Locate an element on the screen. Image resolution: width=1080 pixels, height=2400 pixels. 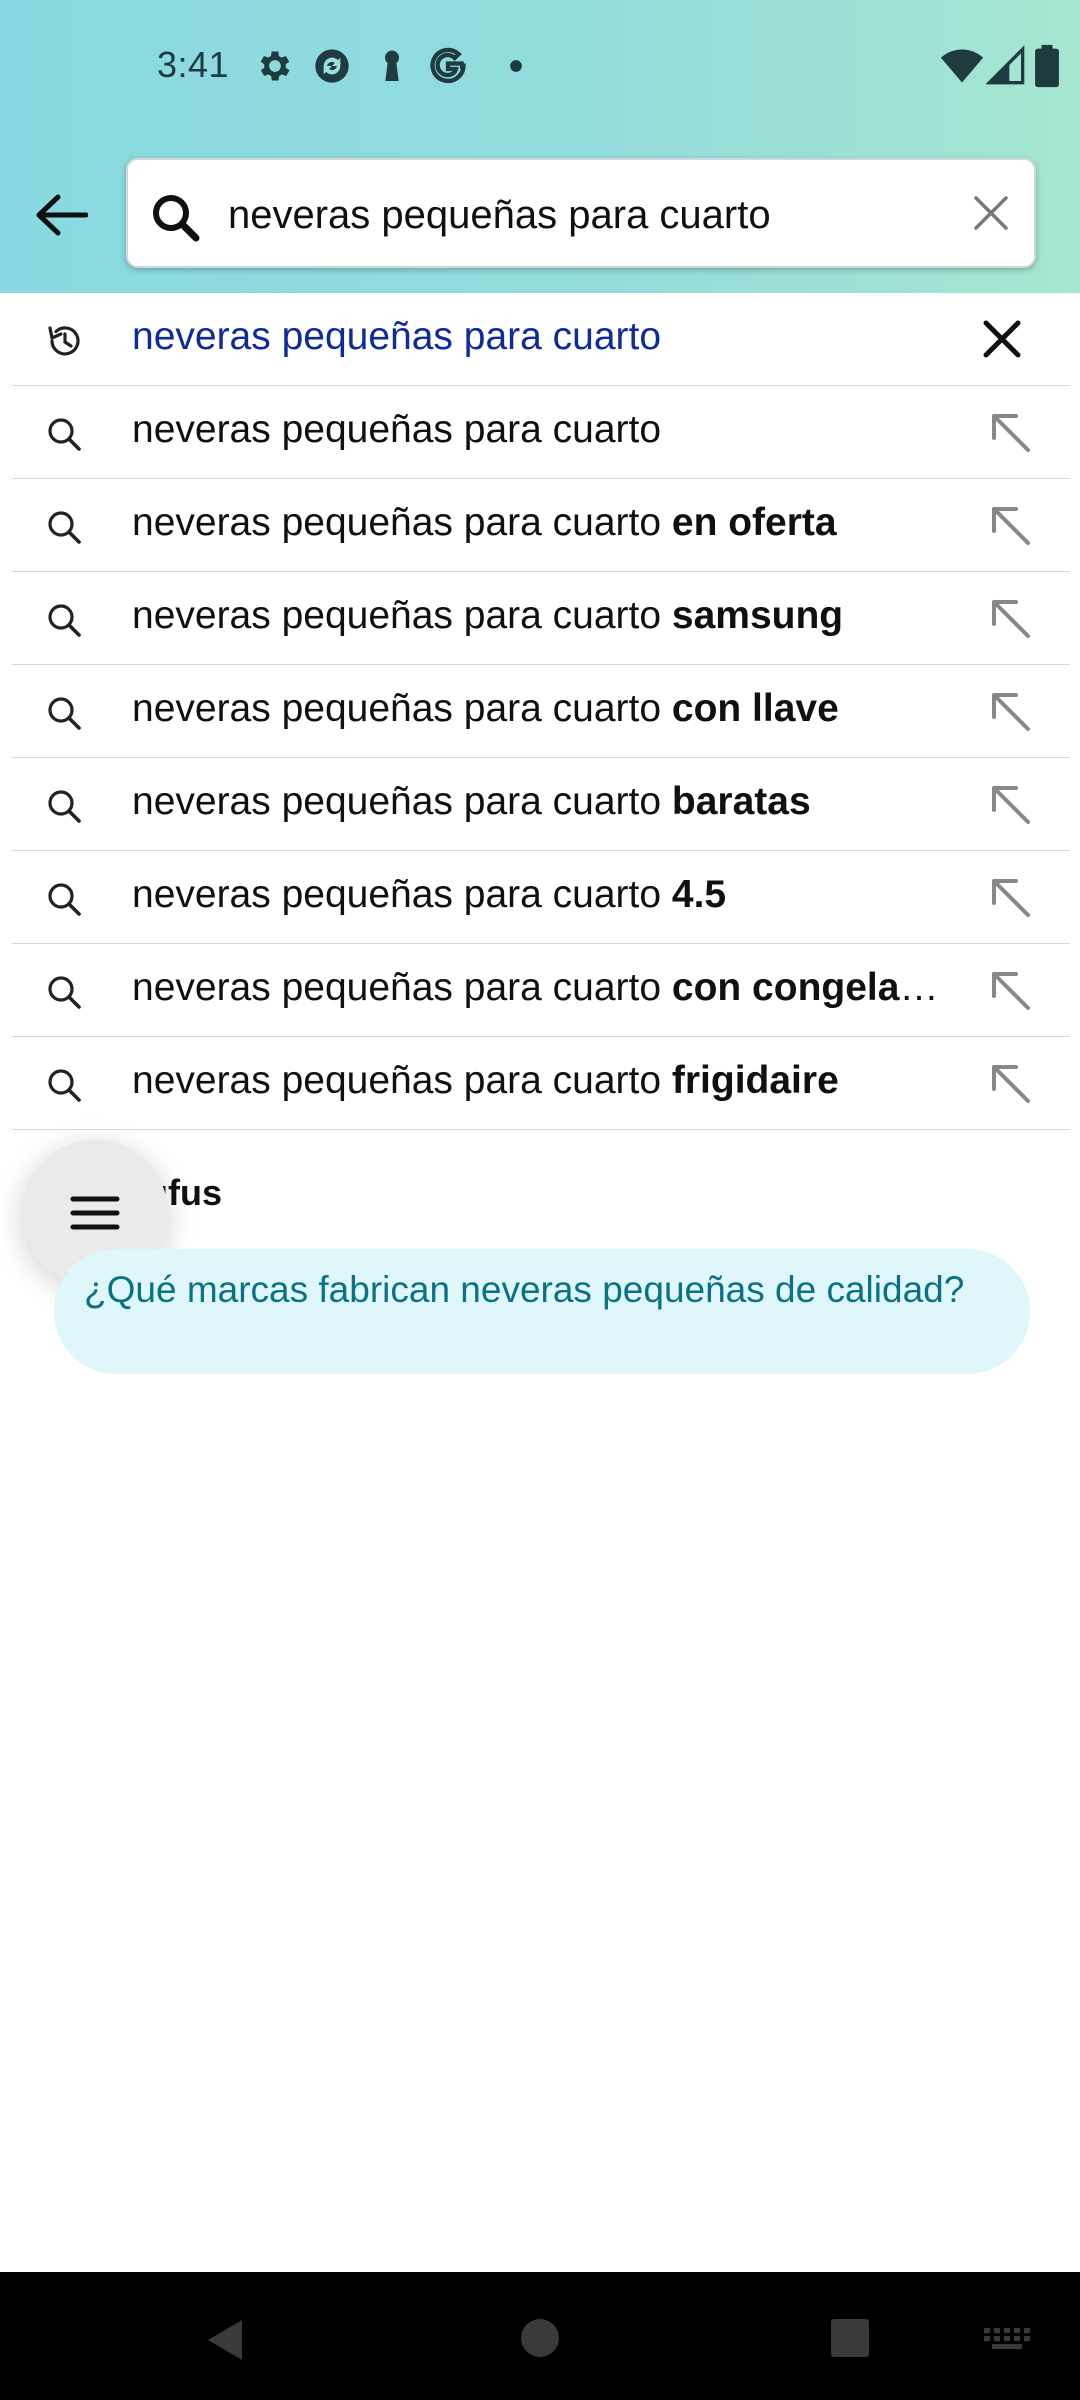
suggestion-item: neveras pequeñas para cuarto 4.5 is located at coordinates (541, 897).